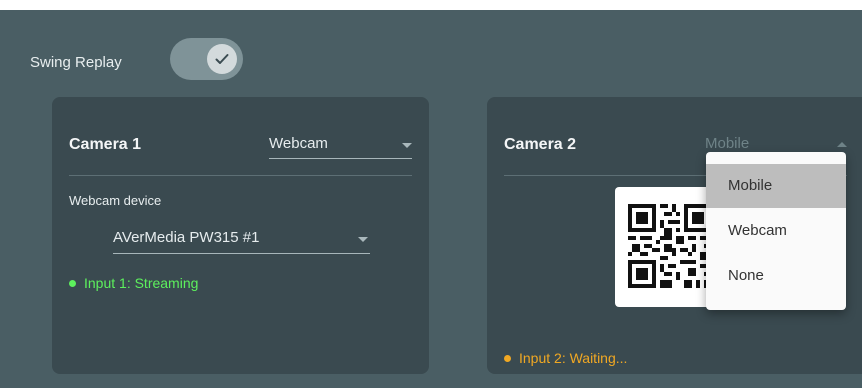 The height and width of the screenshot is (388, 862). I want to click on chevron-up-icon, so click(842, 144).